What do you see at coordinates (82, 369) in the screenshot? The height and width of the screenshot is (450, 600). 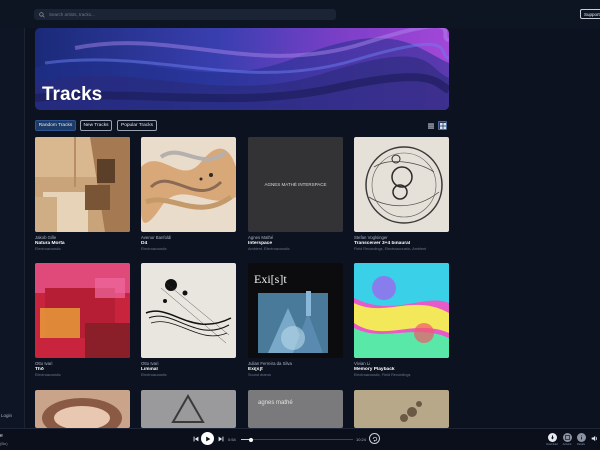 I see `track-title: Thō` at bounding box center [82, 369].